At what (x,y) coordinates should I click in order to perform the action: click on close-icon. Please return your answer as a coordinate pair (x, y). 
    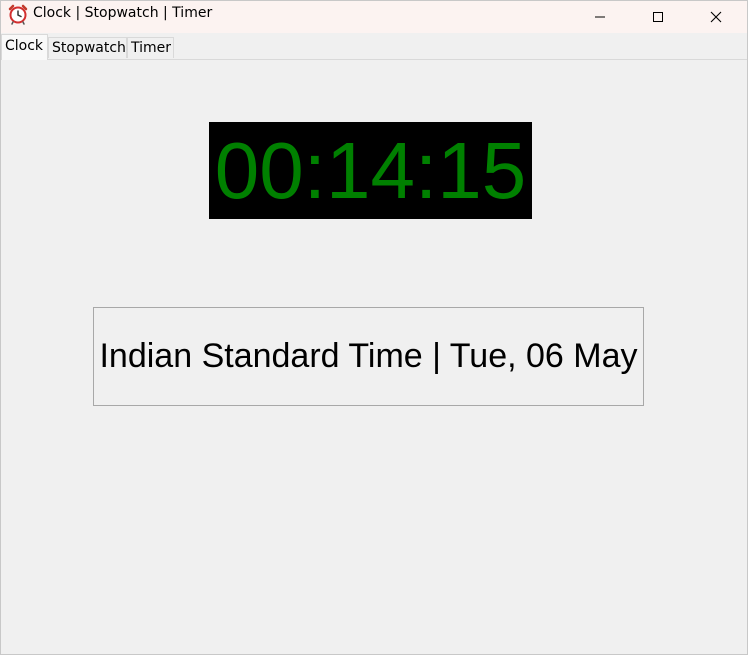
    Looking at the image, I should click on (716, 17).